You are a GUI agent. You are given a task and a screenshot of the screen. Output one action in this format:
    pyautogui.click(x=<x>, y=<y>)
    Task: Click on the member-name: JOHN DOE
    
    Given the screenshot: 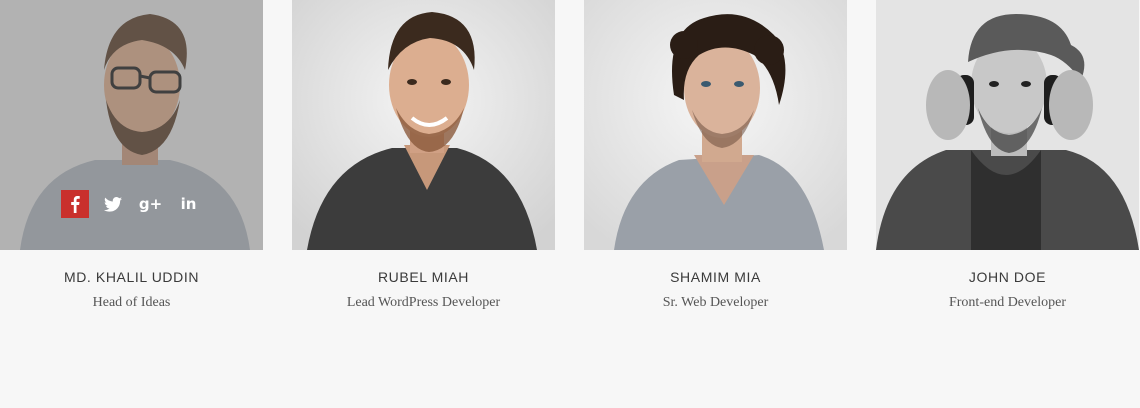 What is the action you would take?
    pyautogui.click(x=1007, y=277)
    